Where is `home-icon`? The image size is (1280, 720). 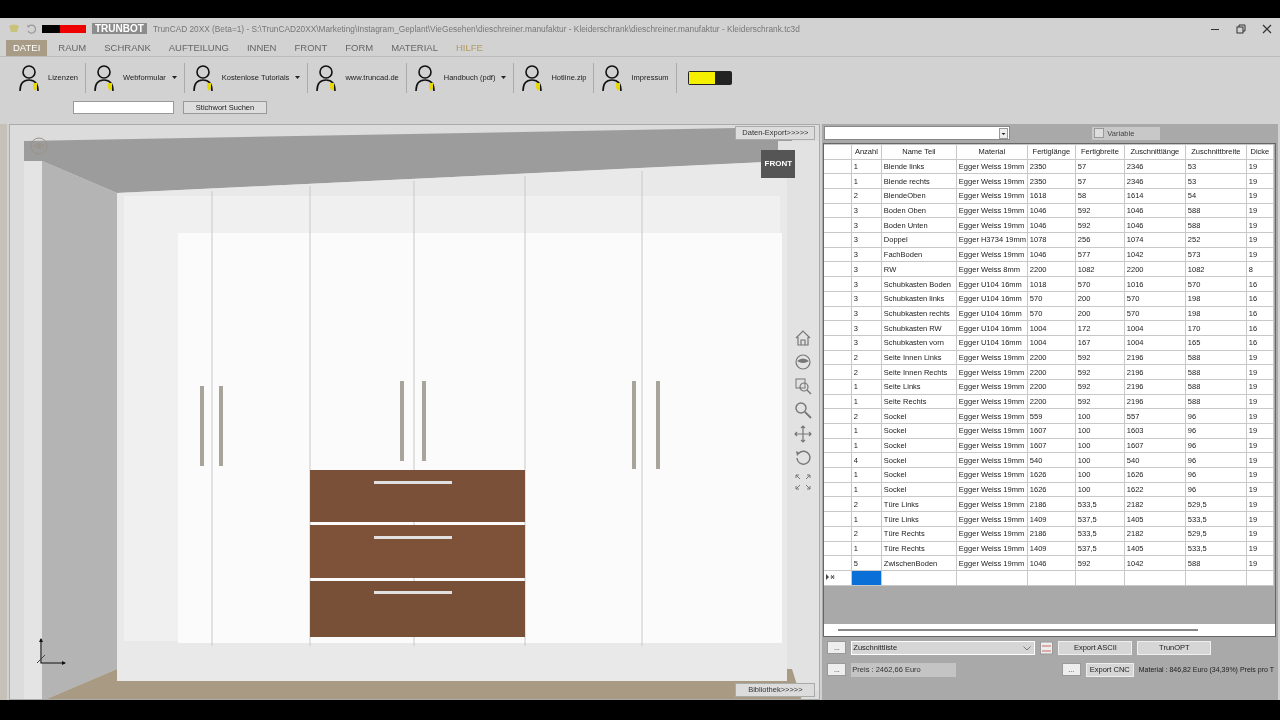
home-icon is located at coordinates (803, 338).